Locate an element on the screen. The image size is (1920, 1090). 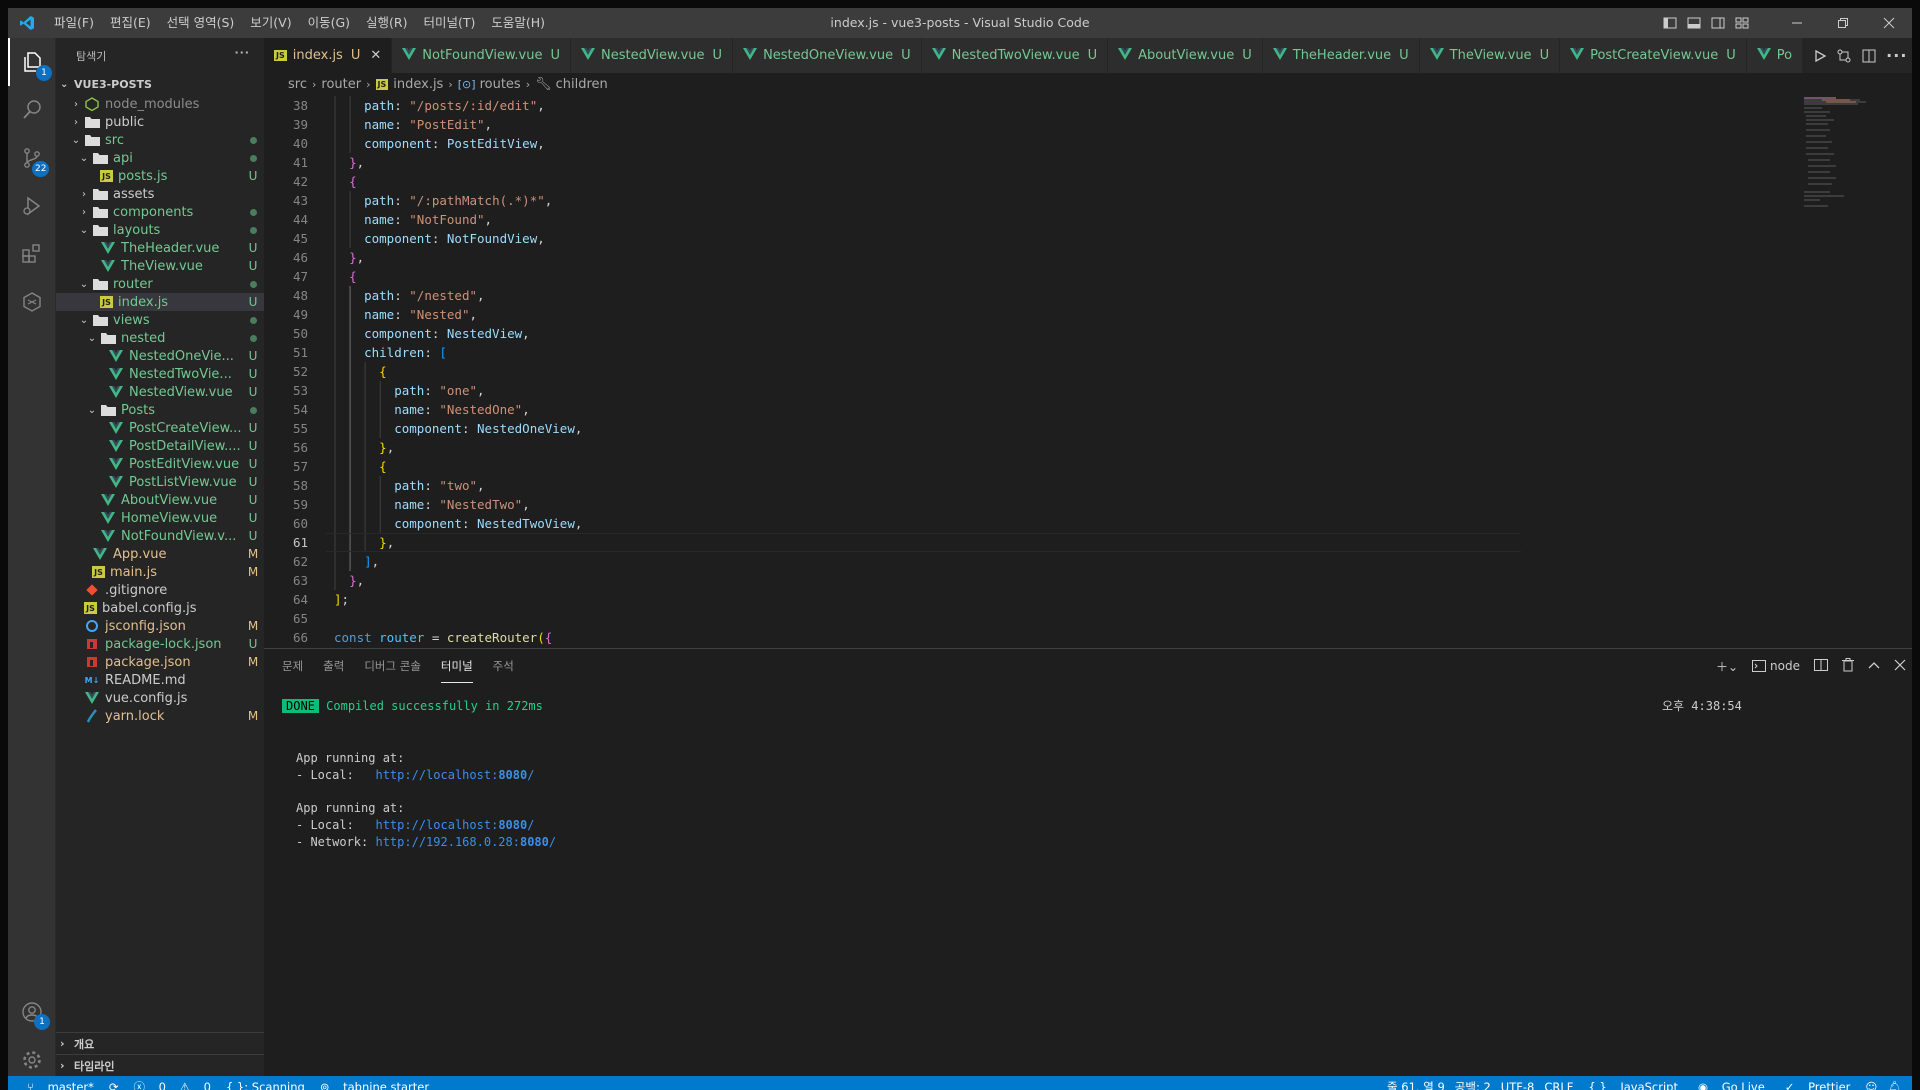
tree-item: HomeView.vue U is located at coordinates (160, 518).